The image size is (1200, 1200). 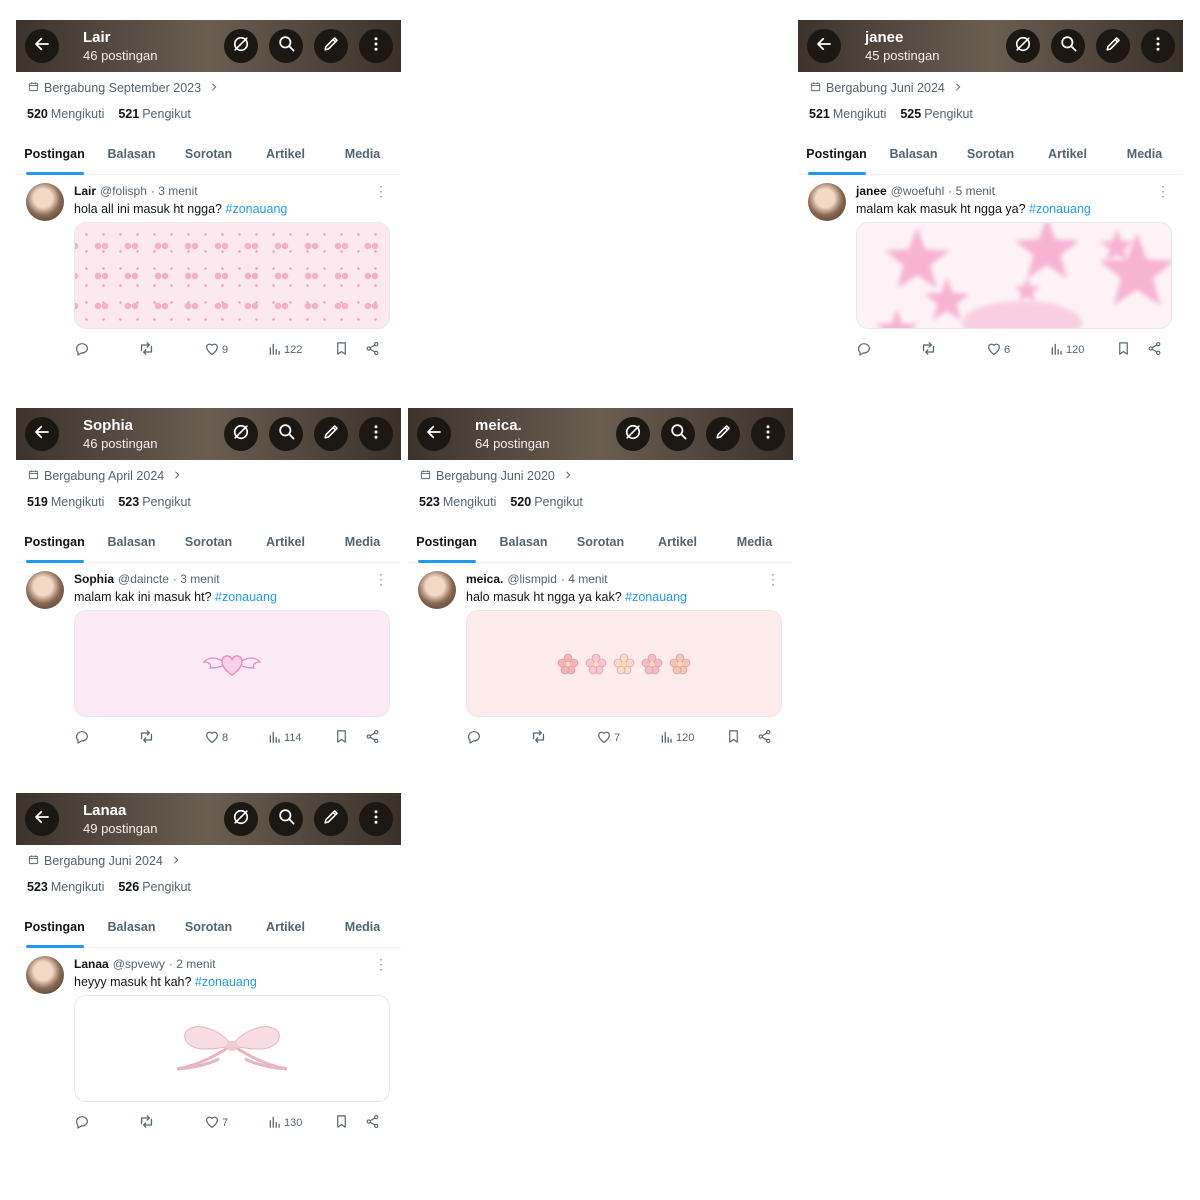 I want to click on like-button: 7, so click(x=216, y=1123).